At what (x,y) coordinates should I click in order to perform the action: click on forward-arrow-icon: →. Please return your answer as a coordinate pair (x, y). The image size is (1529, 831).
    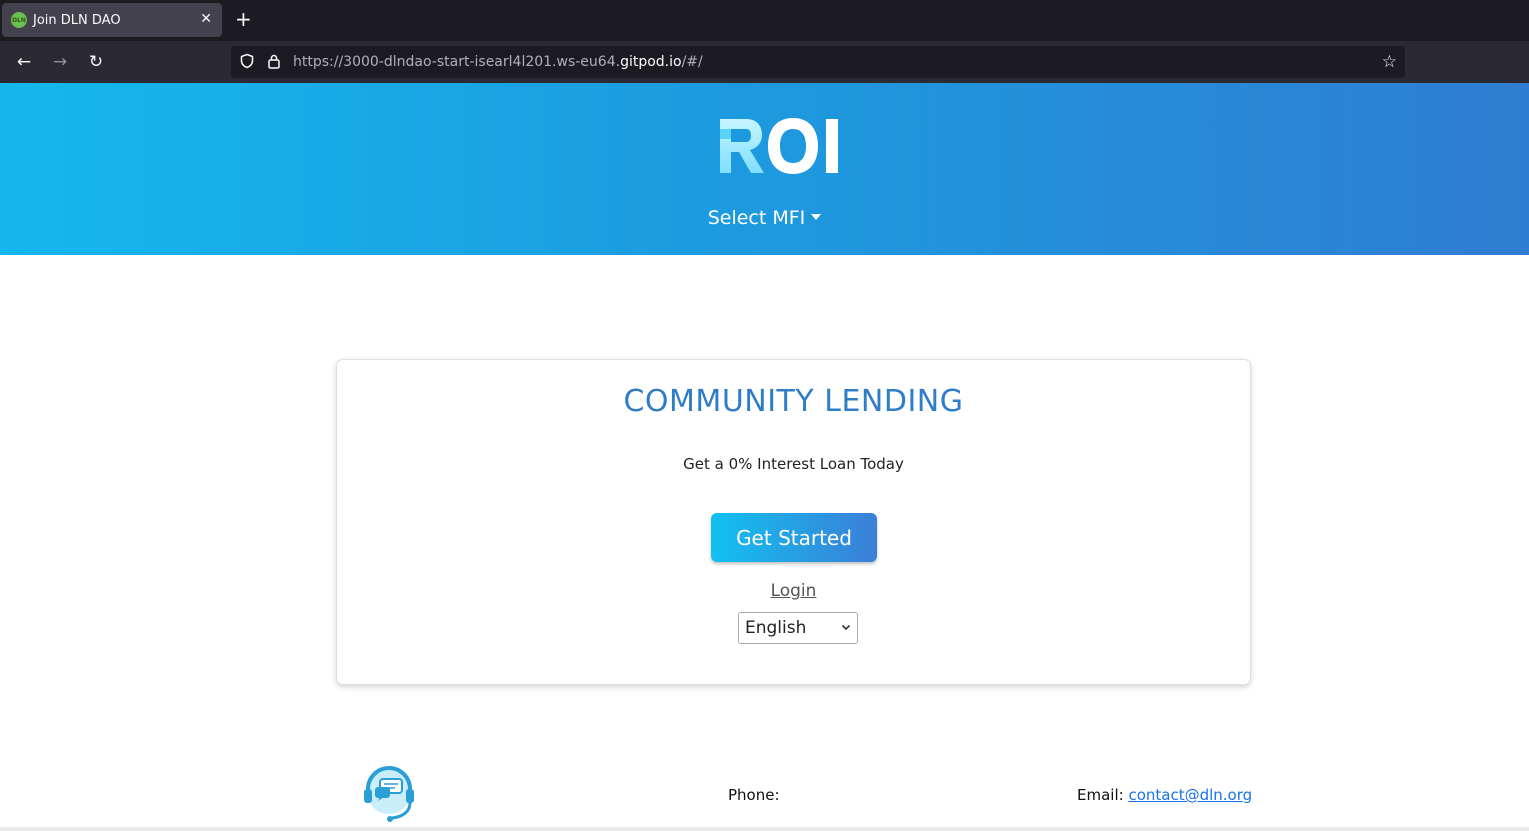
    Looking at the image, I should click on (60, 62).